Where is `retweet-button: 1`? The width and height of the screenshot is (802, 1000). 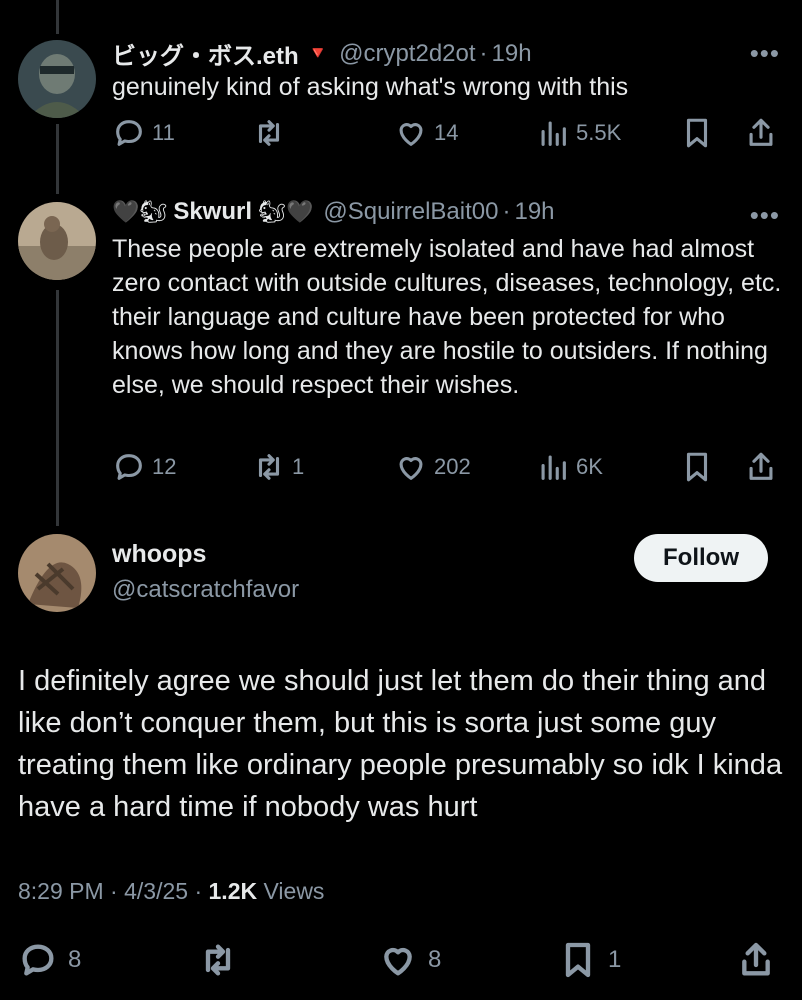
retweet-button: 1 is located at coordinates (278, 467).